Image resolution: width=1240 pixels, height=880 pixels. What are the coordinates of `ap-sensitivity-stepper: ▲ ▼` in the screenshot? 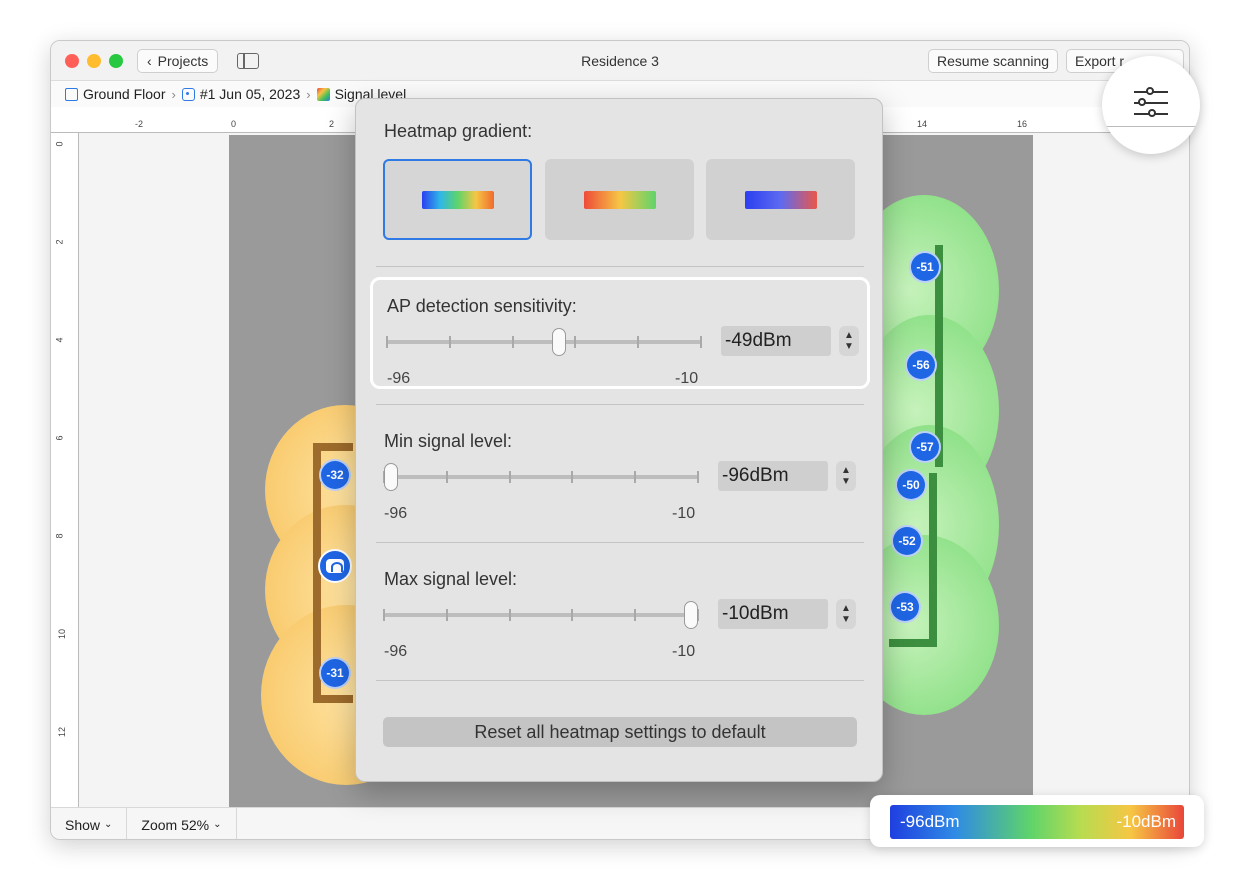 It's located at (849, 341).